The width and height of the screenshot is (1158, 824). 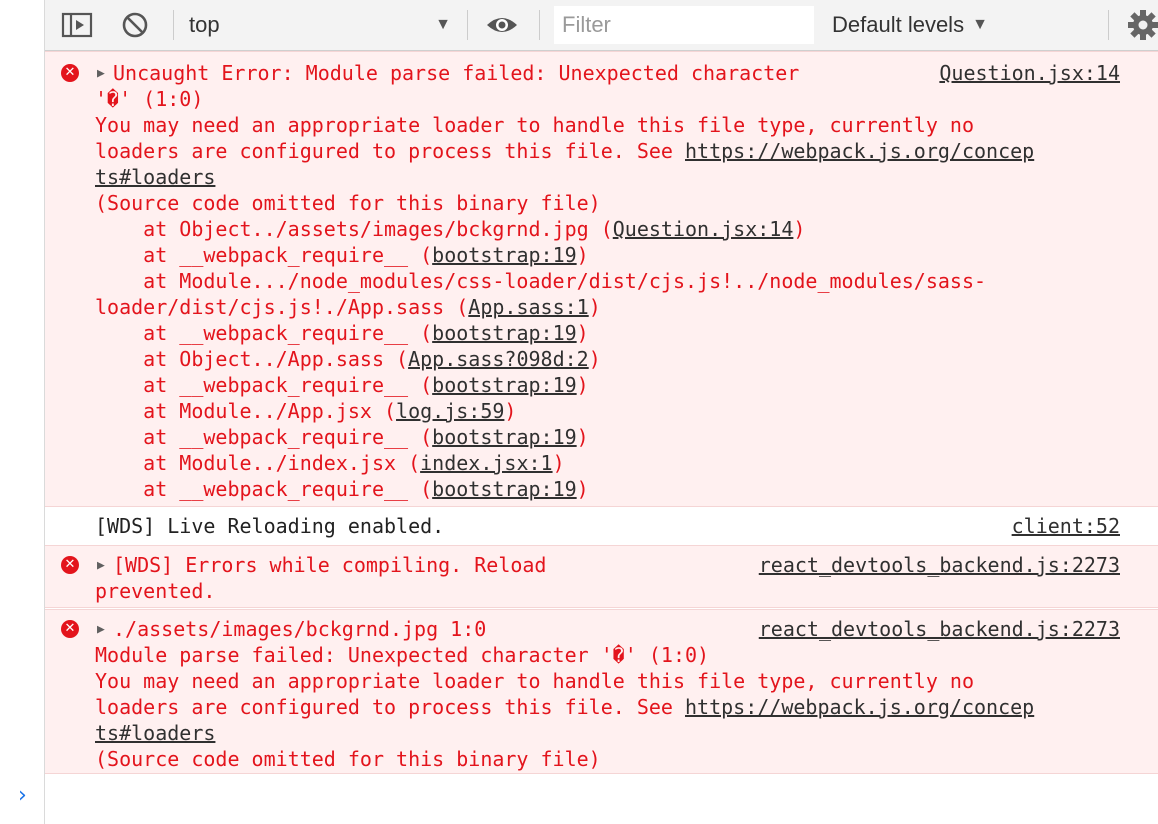 What do you see at coordinates (1066, 526) in the screenshot?
I see `source-link: client:52` at bounding box center [1066, 526].